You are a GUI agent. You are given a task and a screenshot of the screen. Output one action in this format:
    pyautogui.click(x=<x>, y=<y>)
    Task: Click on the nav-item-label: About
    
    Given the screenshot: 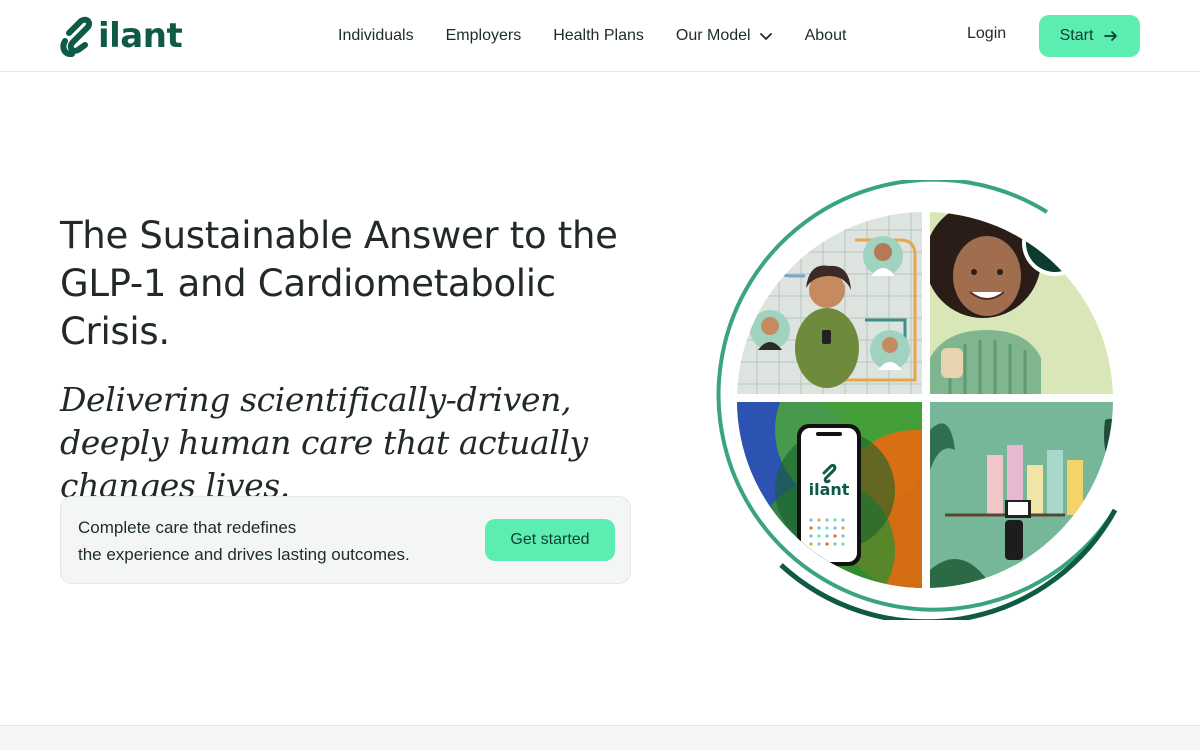 What is the action you would take?
    pyautogui.click(x=825, y=35)
    